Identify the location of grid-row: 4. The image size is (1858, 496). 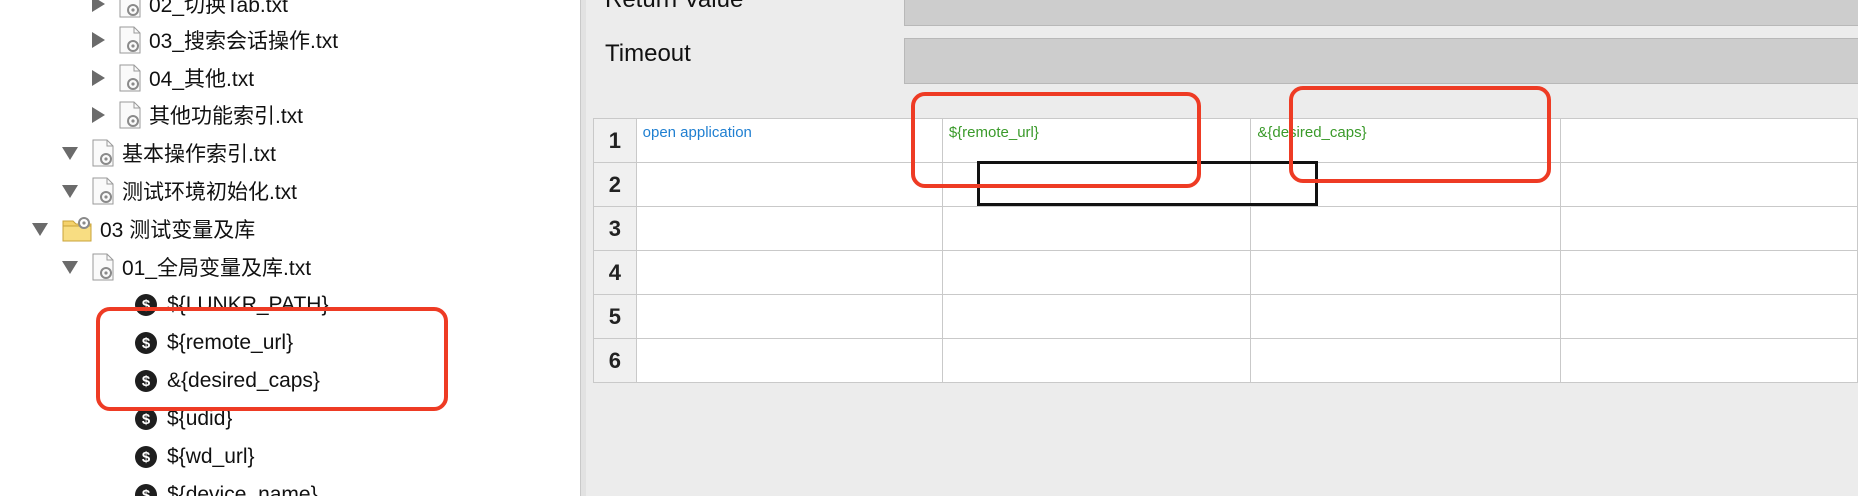
(1225, 272).